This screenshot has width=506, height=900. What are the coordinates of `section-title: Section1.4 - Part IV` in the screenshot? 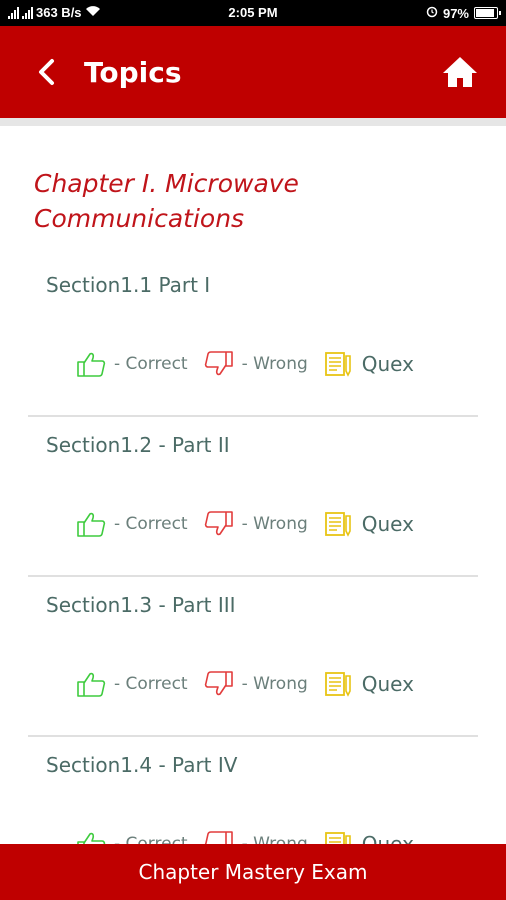 It's located at (142, 765).